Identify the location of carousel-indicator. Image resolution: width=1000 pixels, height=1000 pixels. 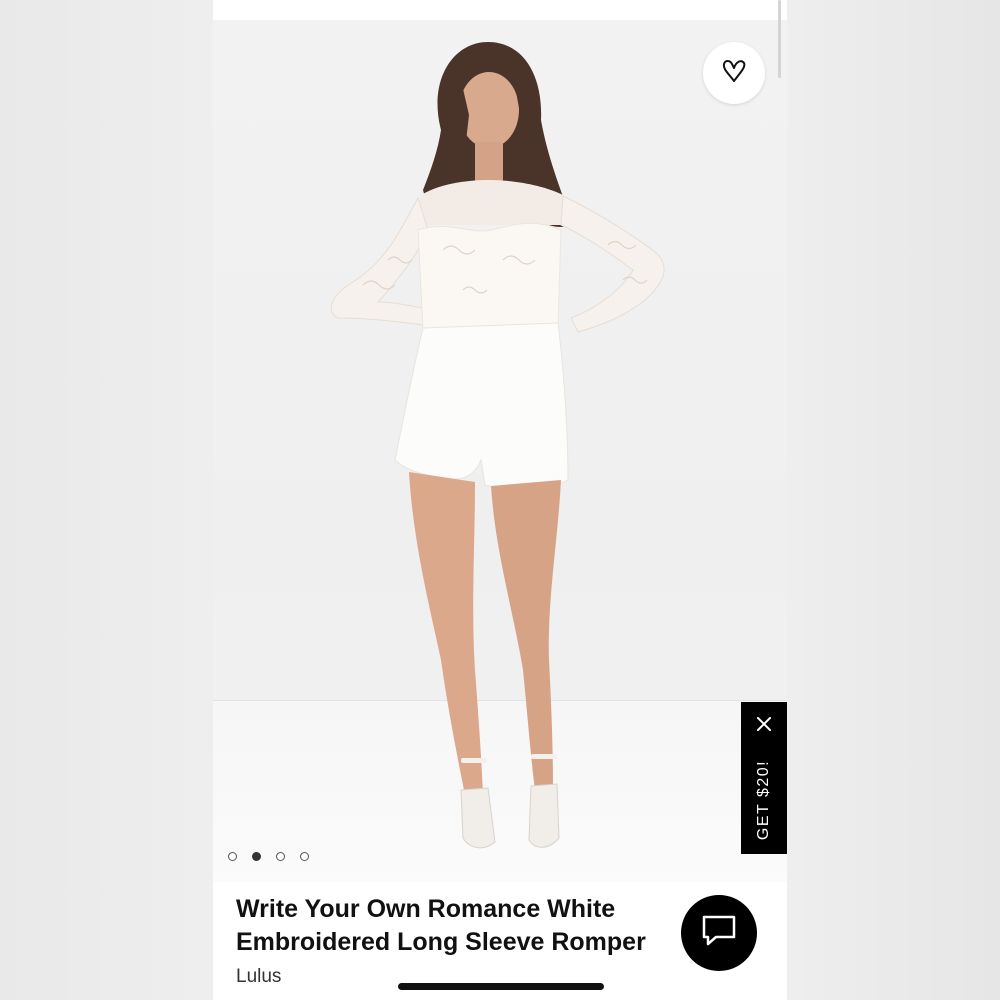
(268, 856).